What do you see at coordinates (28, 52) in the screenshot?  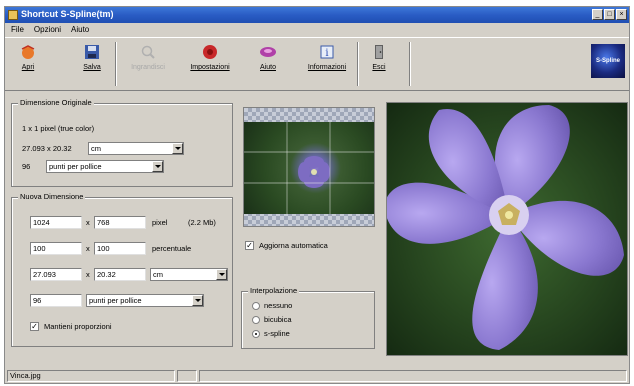 I see `open-icon` at bounding box center [28, 52].